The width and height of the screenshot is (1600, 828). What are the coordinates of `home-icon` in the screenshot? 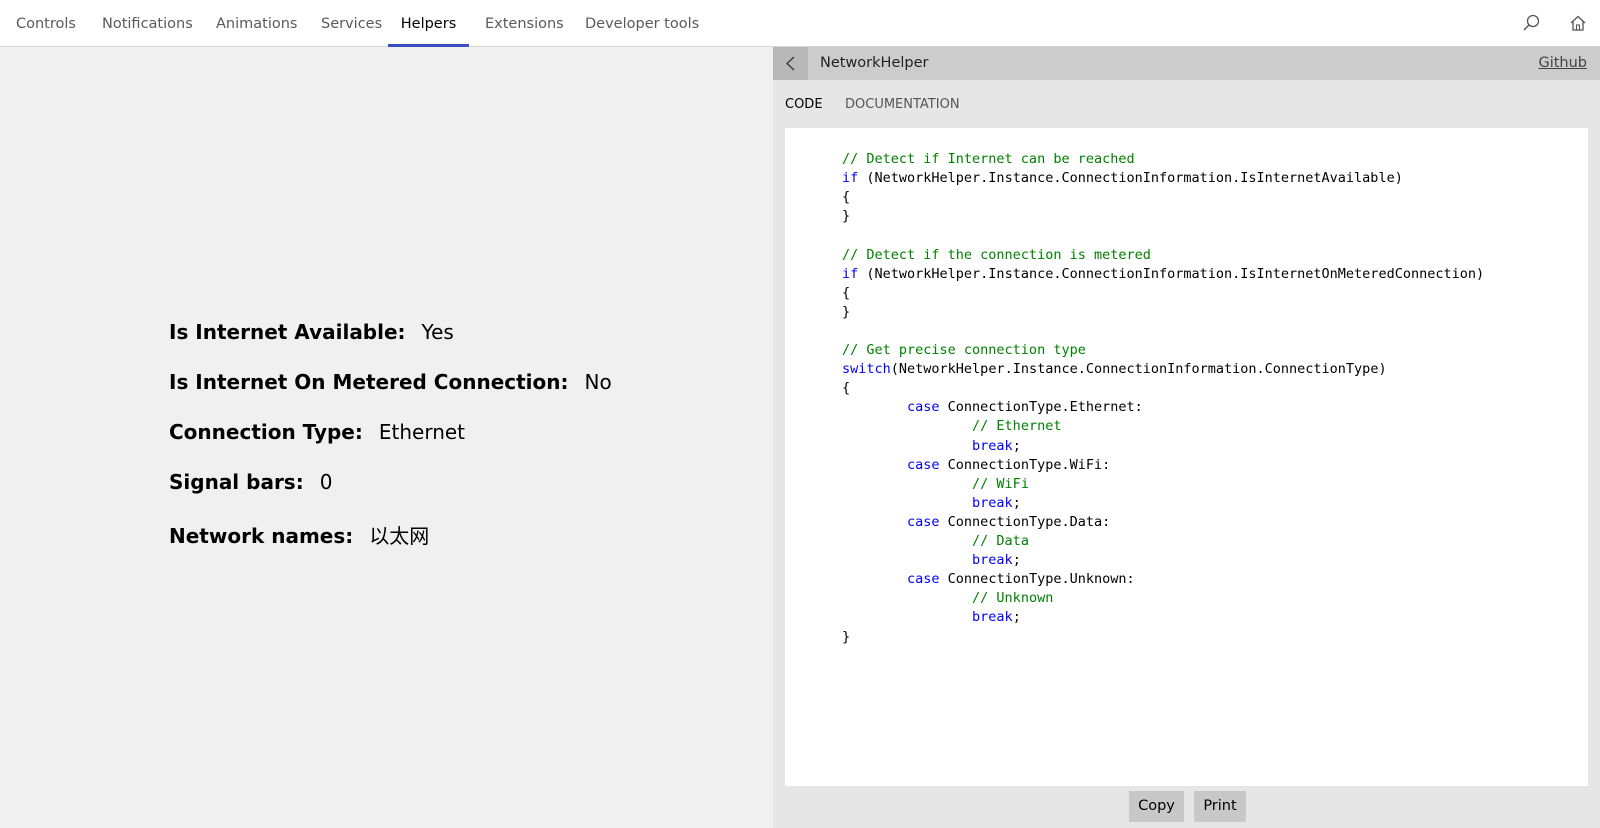 It's located at (1578, 23).